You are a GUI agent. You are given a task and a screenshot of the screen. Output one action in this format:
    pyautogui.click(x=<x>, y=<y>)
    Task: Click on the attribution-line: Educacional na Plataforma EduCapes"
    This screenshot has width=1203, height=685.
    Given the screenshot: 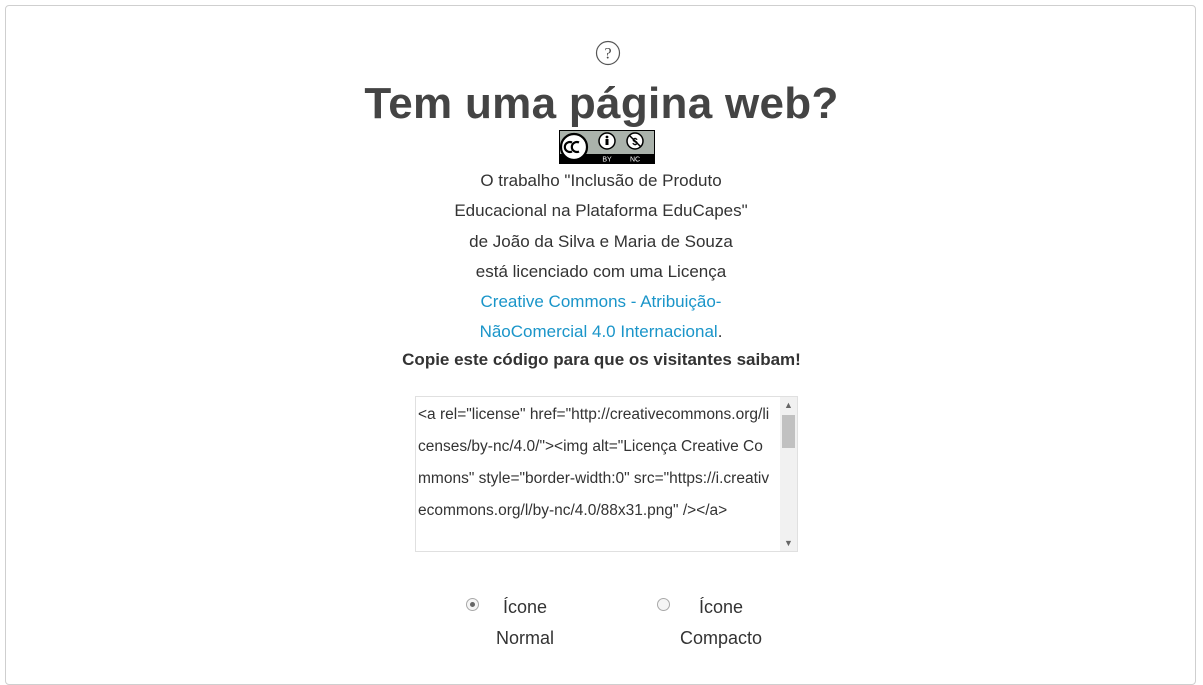 What is the action you would take?
    pyautogui.click(x=601, y=211)
    